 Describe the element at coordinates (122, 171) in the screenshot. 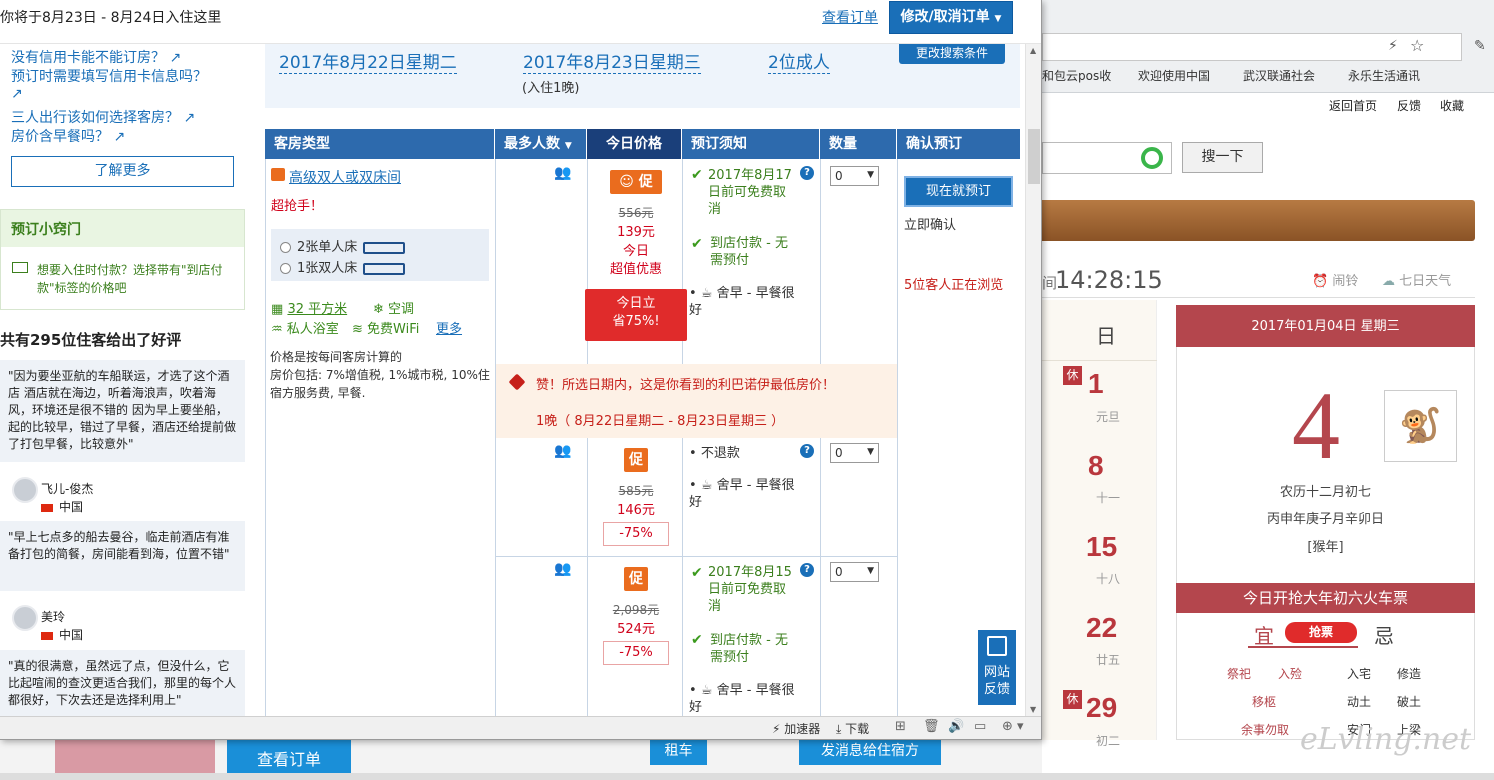

I see `learn-more-button: 了解更多` at that location.